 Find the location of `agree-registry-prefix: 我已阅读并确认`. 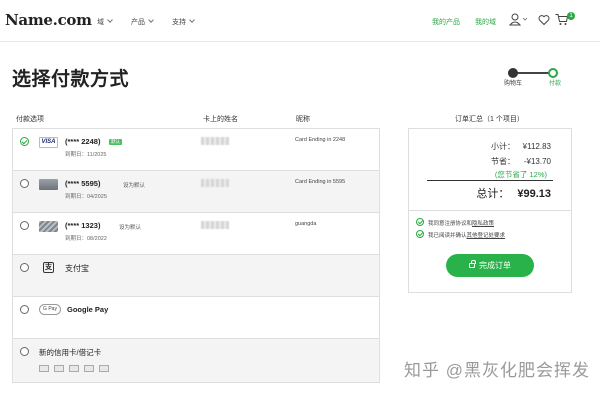

agree-registry-prefix: 我已阅读并确认 is located at coordinates (447, 236).